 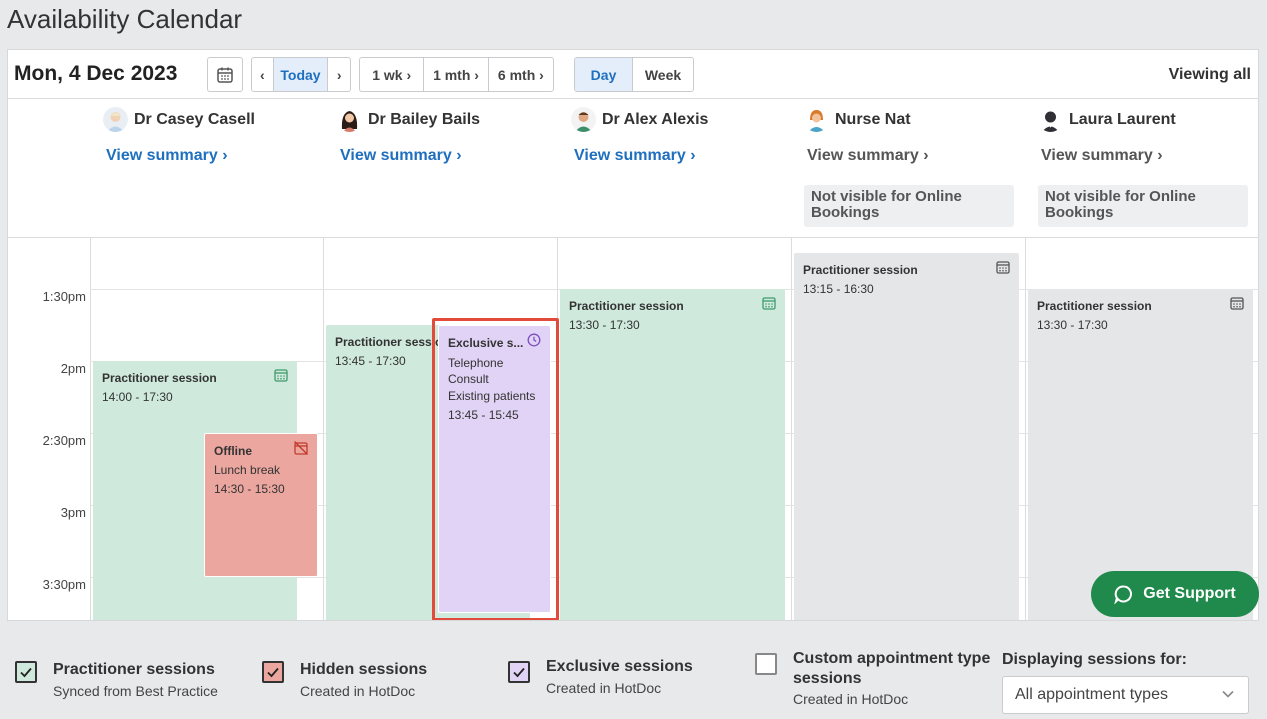 What do you see at coordinates (125, 19) in the screenshot?
I see `page-title: Availability Calendar` at bounding box center [125, 19].